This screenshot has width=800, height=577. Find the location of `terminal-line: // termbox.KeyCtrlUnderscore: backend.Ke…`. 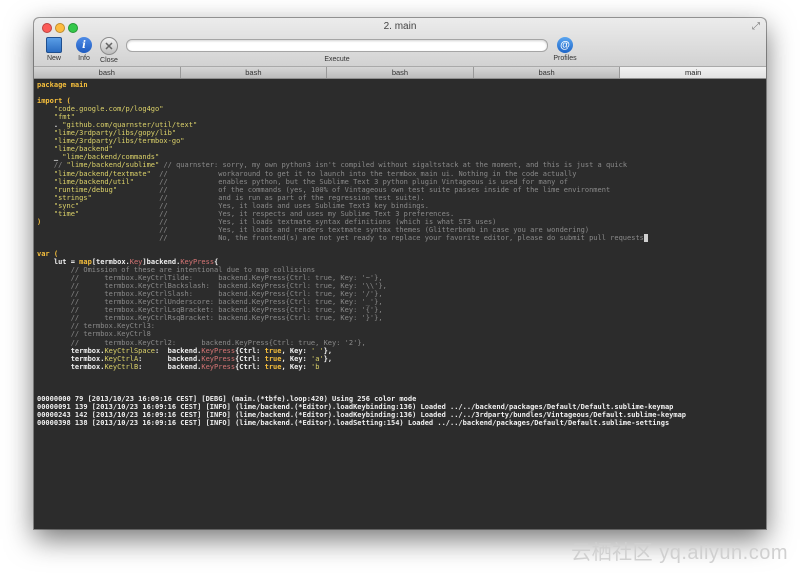

terminal-line: // termbox.KeyCtrlUnderscore: backend.Ke… is located at coordinates (400, 302).